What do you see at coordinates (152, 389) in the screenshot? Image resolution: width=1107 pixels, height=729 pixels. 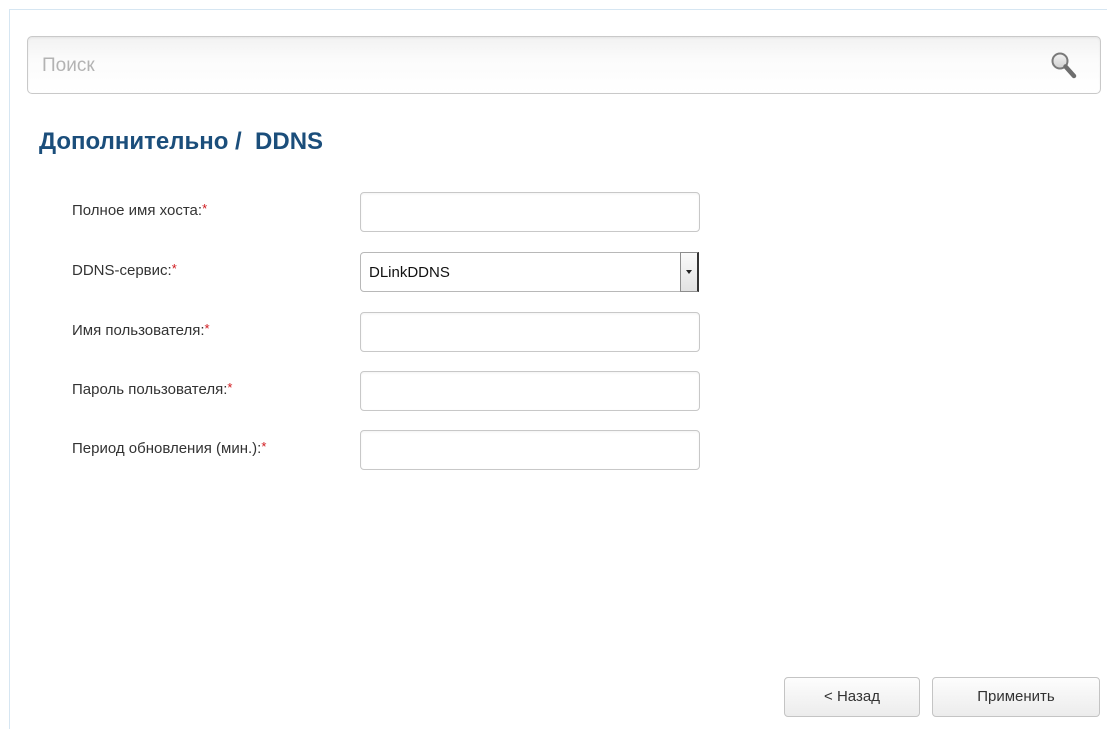 I see `password-label: Пароль пользователя:*` at bounding box center [152, 389].